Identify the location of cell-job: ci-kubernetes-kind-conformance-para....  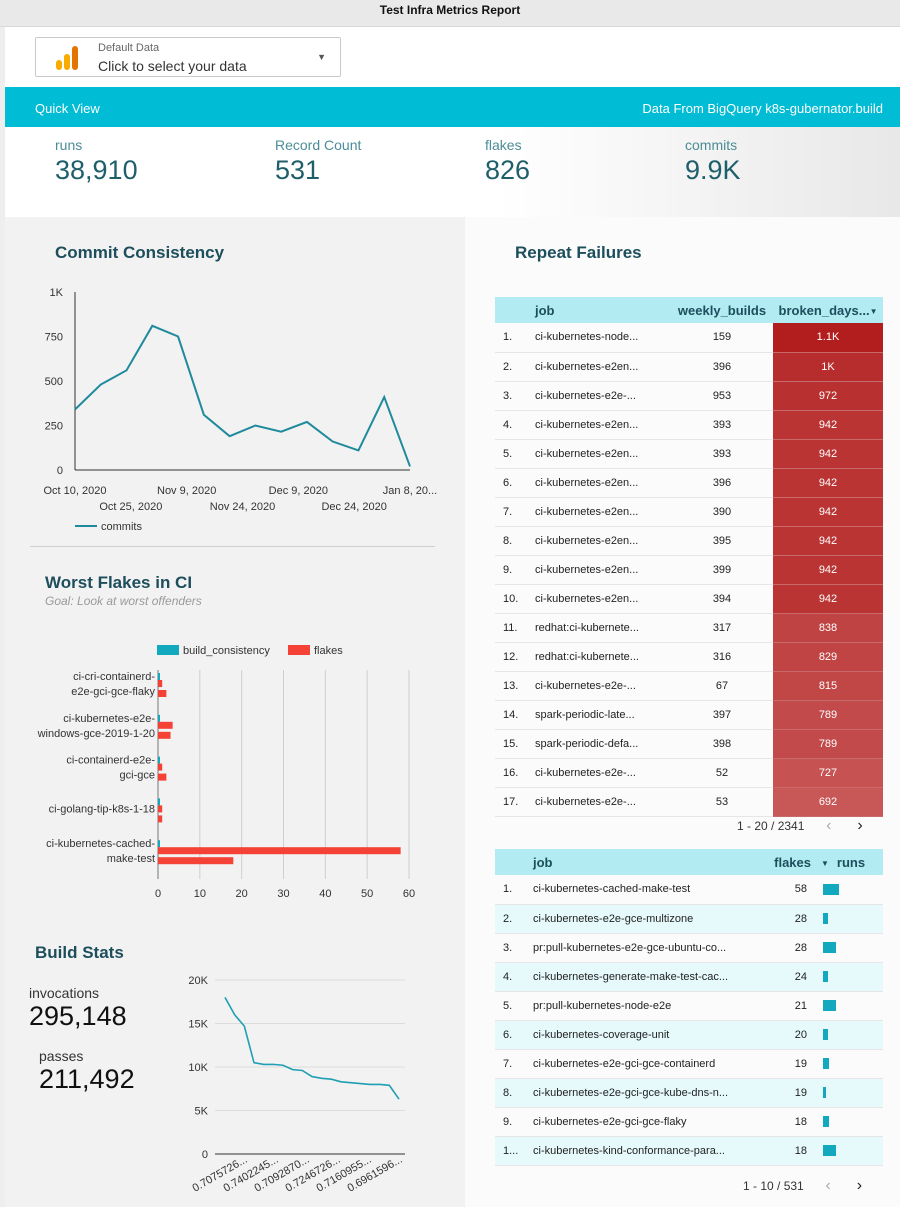
(644, 1151).